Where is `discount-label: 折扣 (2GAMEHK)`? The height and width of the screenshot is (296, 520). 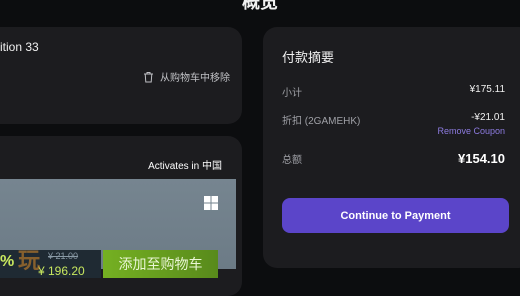
discount-label: 折扣 (2GAMEHK) is located at coordinates (321, 121).